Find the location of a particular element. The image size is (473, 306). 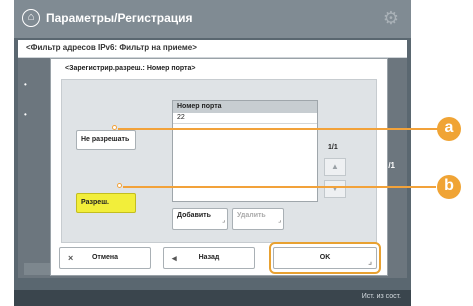

list-header: Номер порта is located at coordinates (245, 107).